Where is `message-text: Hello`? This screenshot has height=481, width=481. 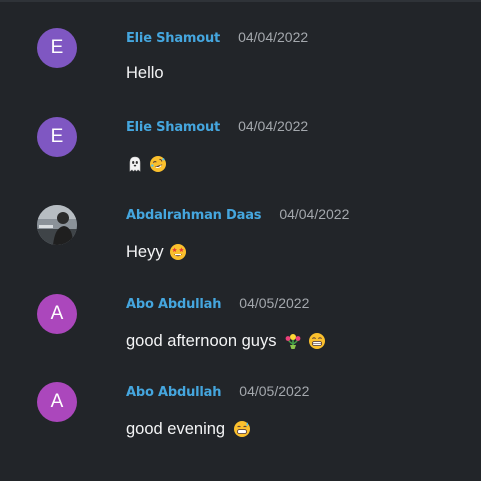
message-text: Hello is located at coordinates (145, 72).